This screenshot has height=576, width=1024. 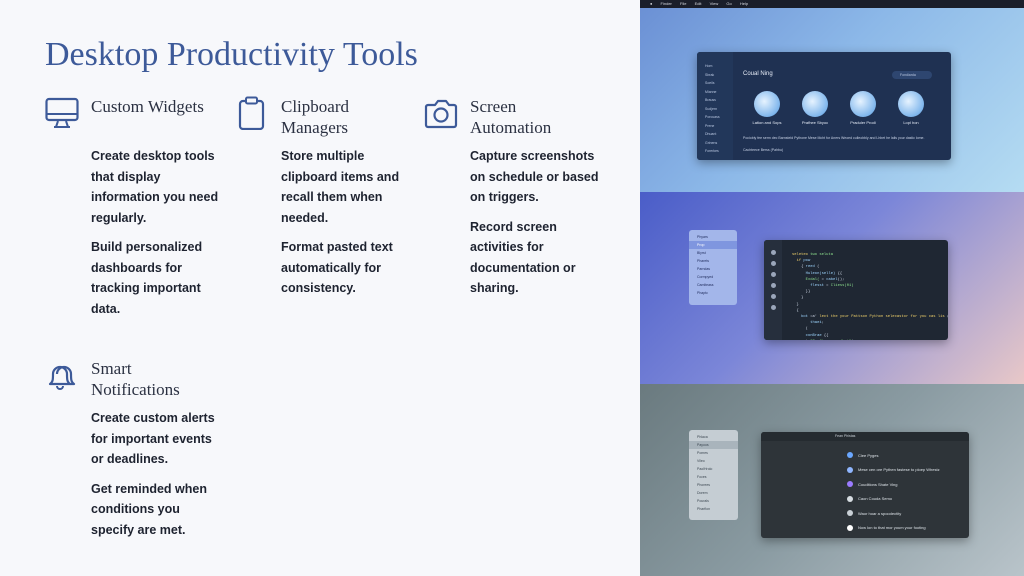 I want to click on sidebar-item: Pharets, so click(x=703, y=261).